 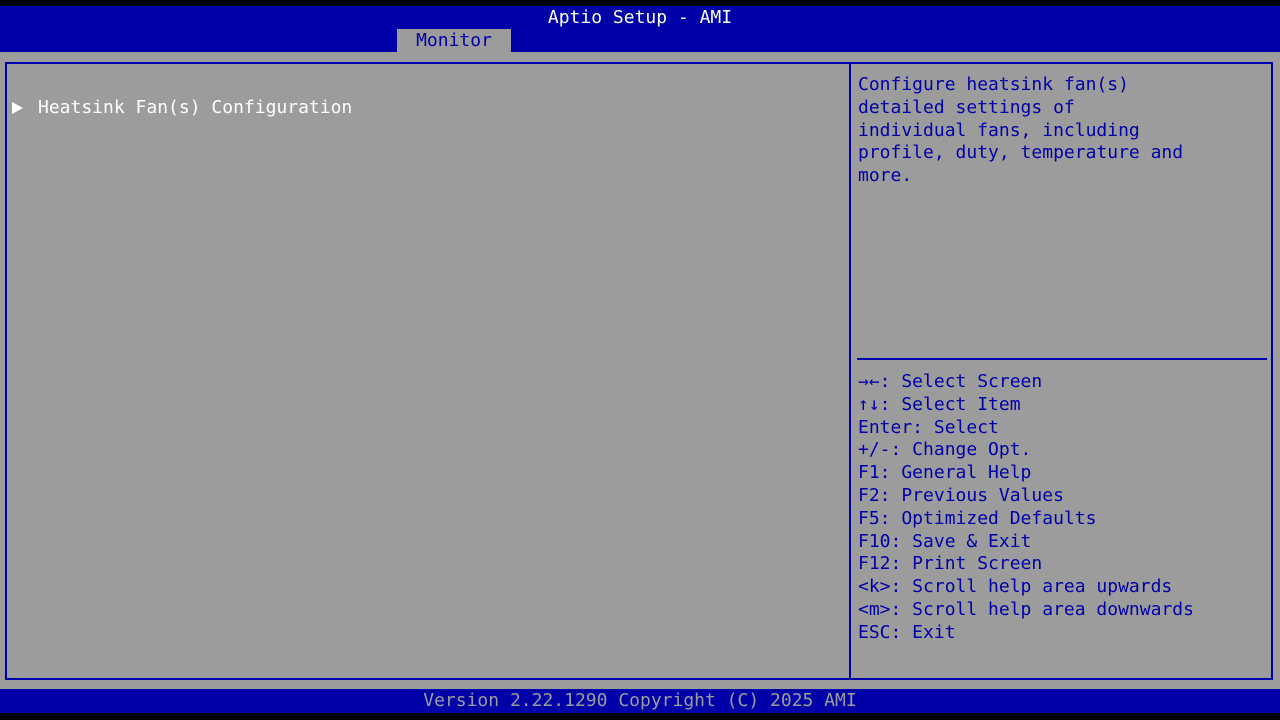 I want to click on key-legend-item: ↑↓: Select Item, so click(x=939, y=404).